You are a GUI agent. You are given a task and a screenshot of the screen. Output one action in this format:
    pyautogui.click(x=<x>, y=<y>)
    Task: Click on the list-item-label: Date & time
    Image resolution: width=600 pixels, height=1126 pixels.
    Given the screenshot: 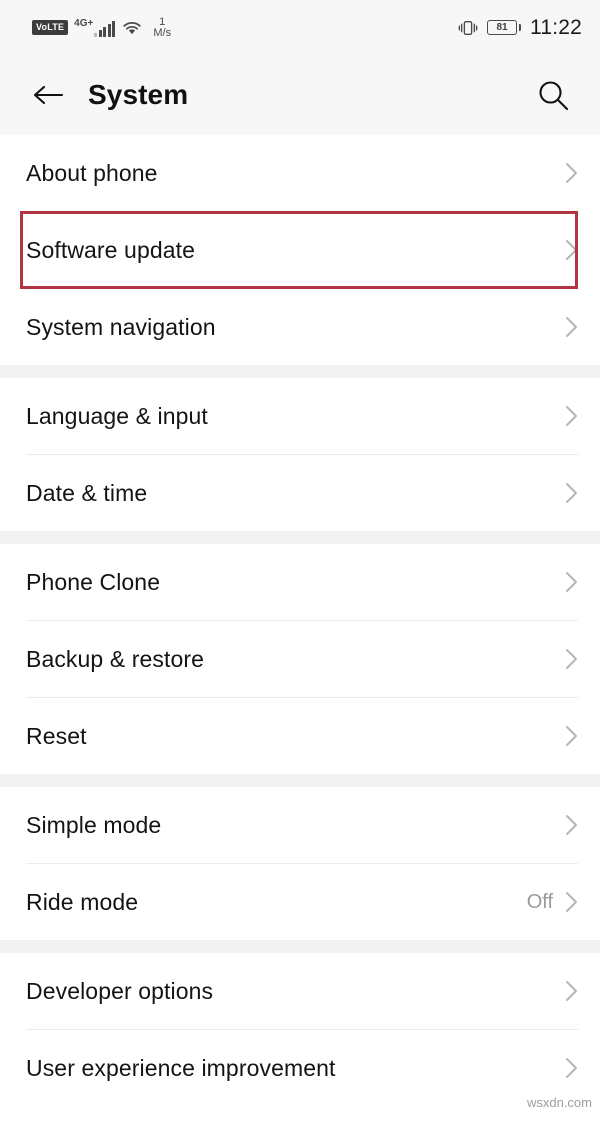 What is the action you would take?
    pyautogui.click(x=87, y=492)
    